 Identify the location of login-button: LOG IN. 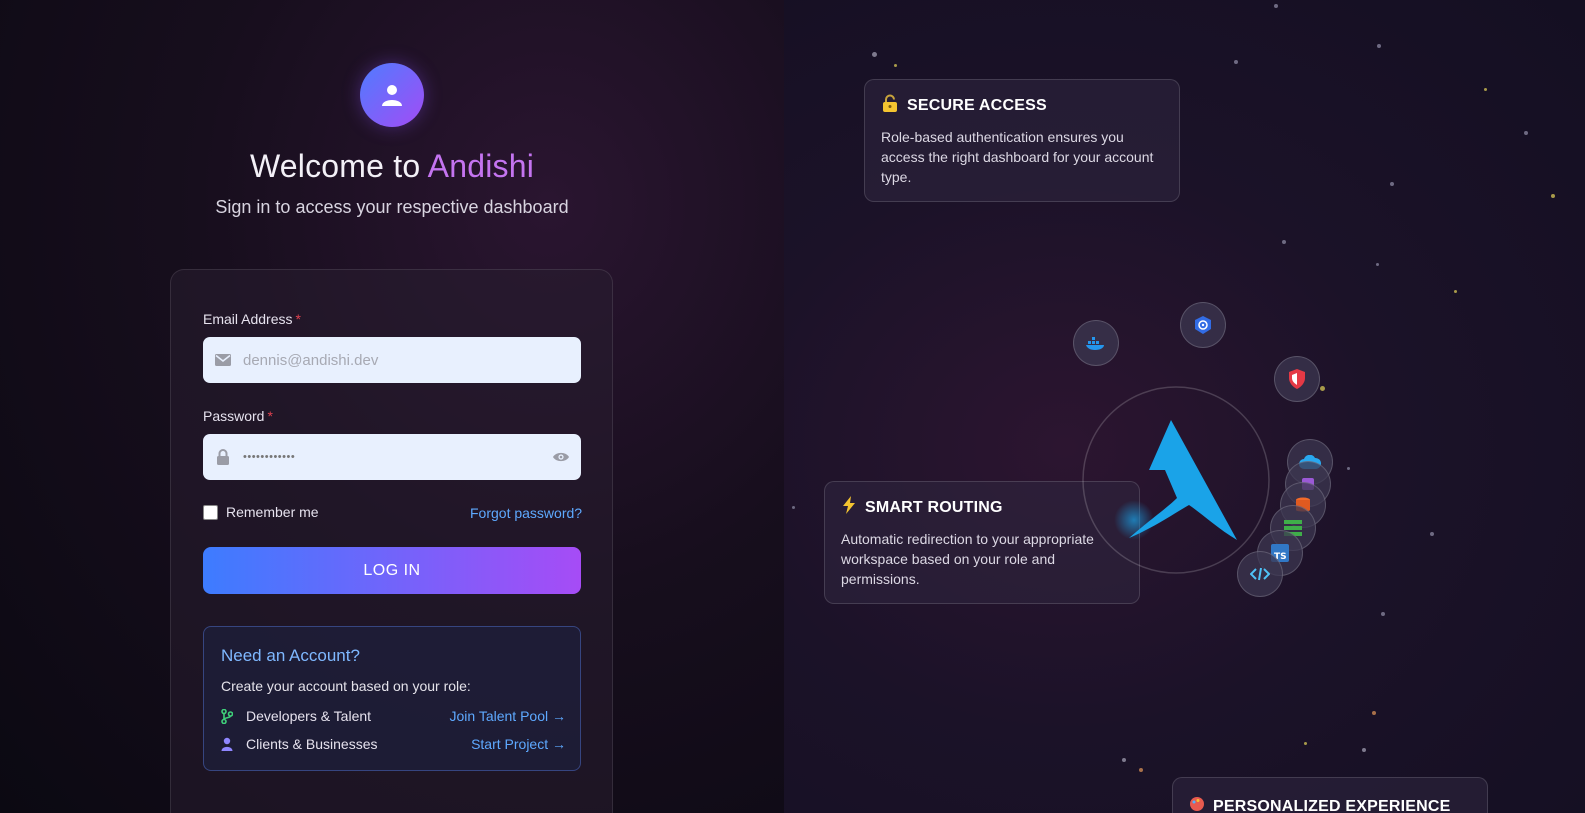
(392, 570).